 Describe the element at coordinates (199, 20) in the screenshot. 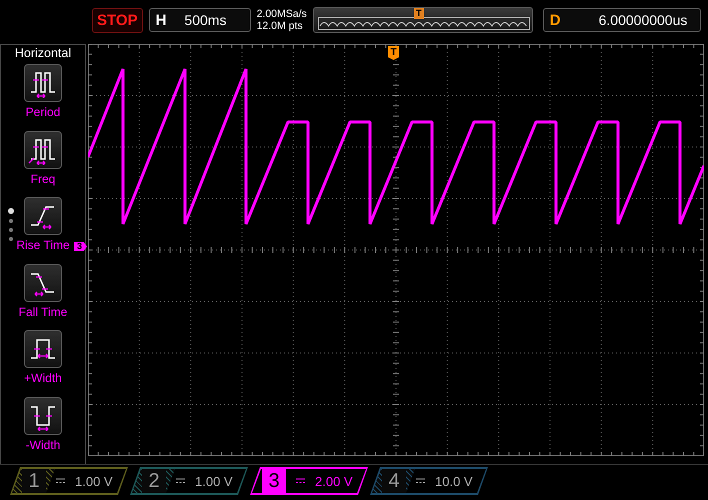

I see `horizontal-scale-field: H 500ms` at that location.